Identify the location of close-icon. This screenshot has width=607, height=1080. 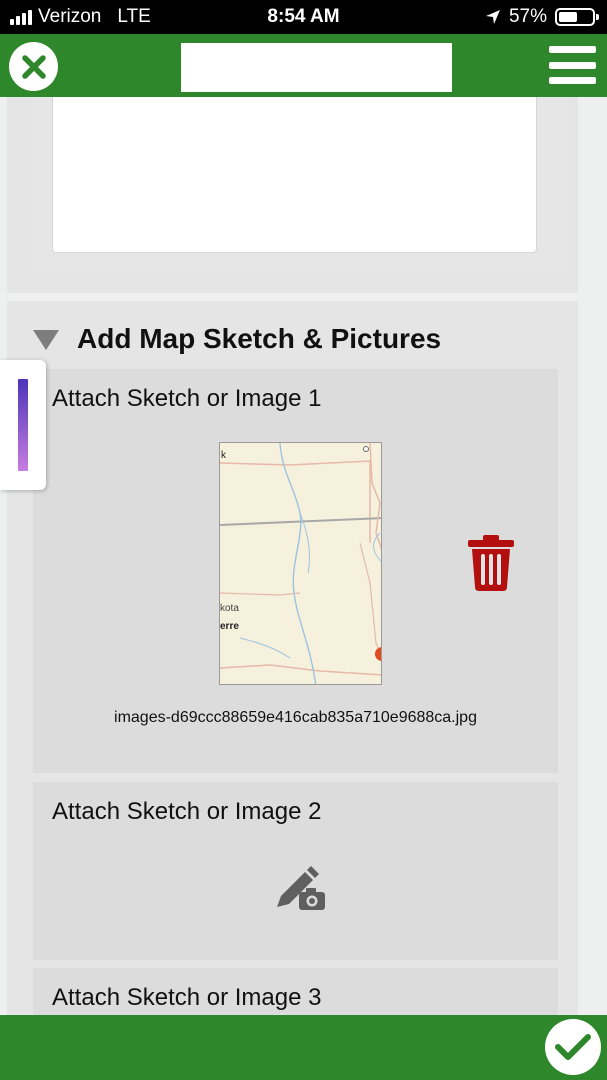
(33, 66).